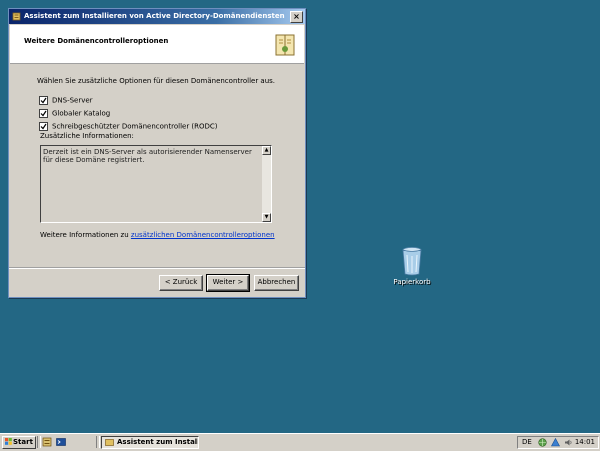 This screenshot has width=600, height=451. Describe the element at coordinates (300, 442) in the screenshot. I see `taskbar: Start Assistent zum Installi... DE 14:01` at that location.